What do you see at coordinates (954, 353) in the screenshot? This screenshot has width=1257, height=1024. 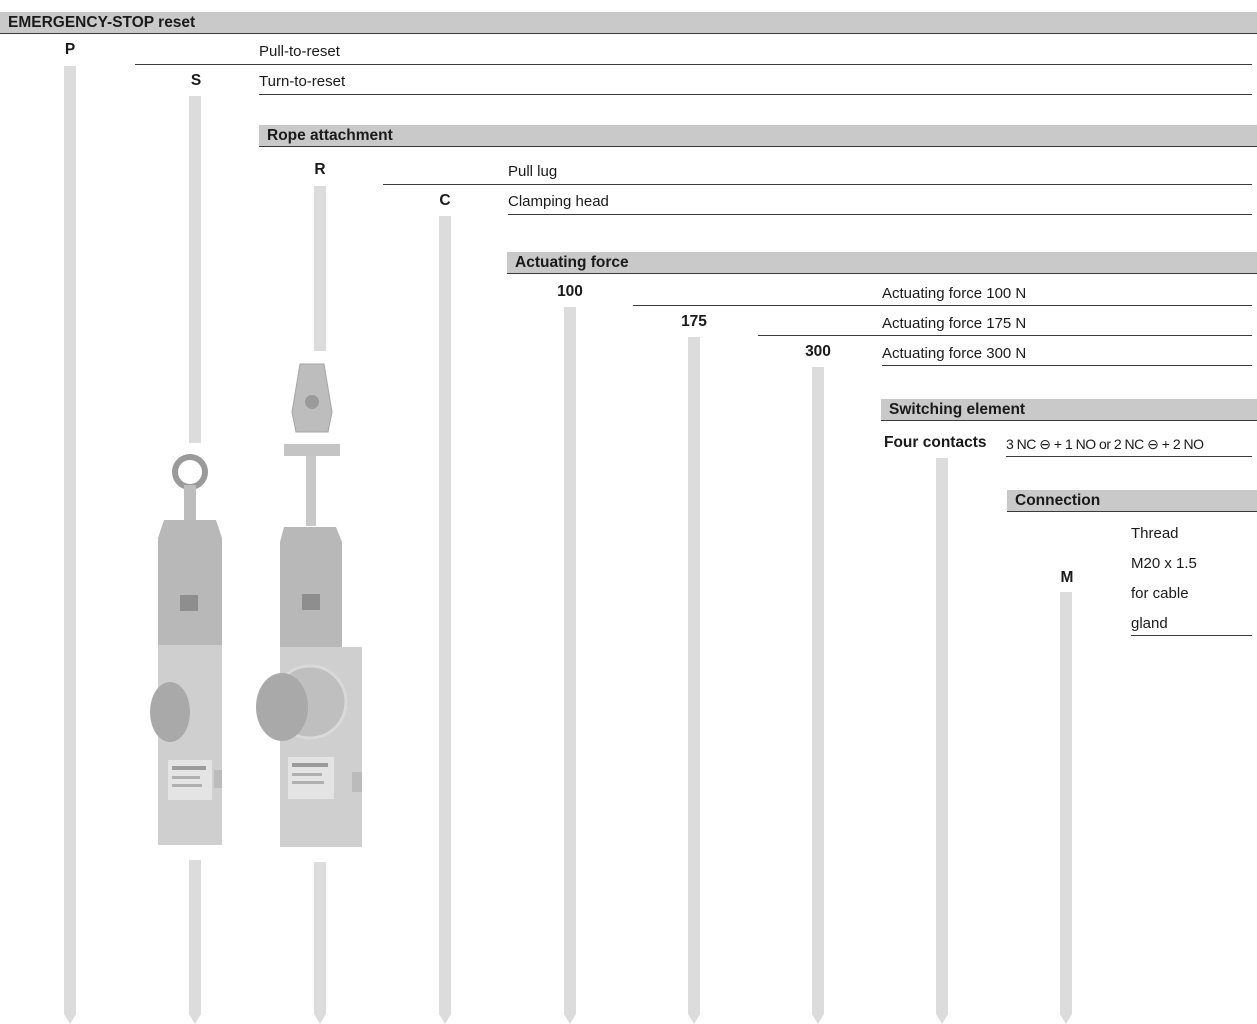 I see `label-force-300: Actuating force 300 N` at bounding box center [954, 353].